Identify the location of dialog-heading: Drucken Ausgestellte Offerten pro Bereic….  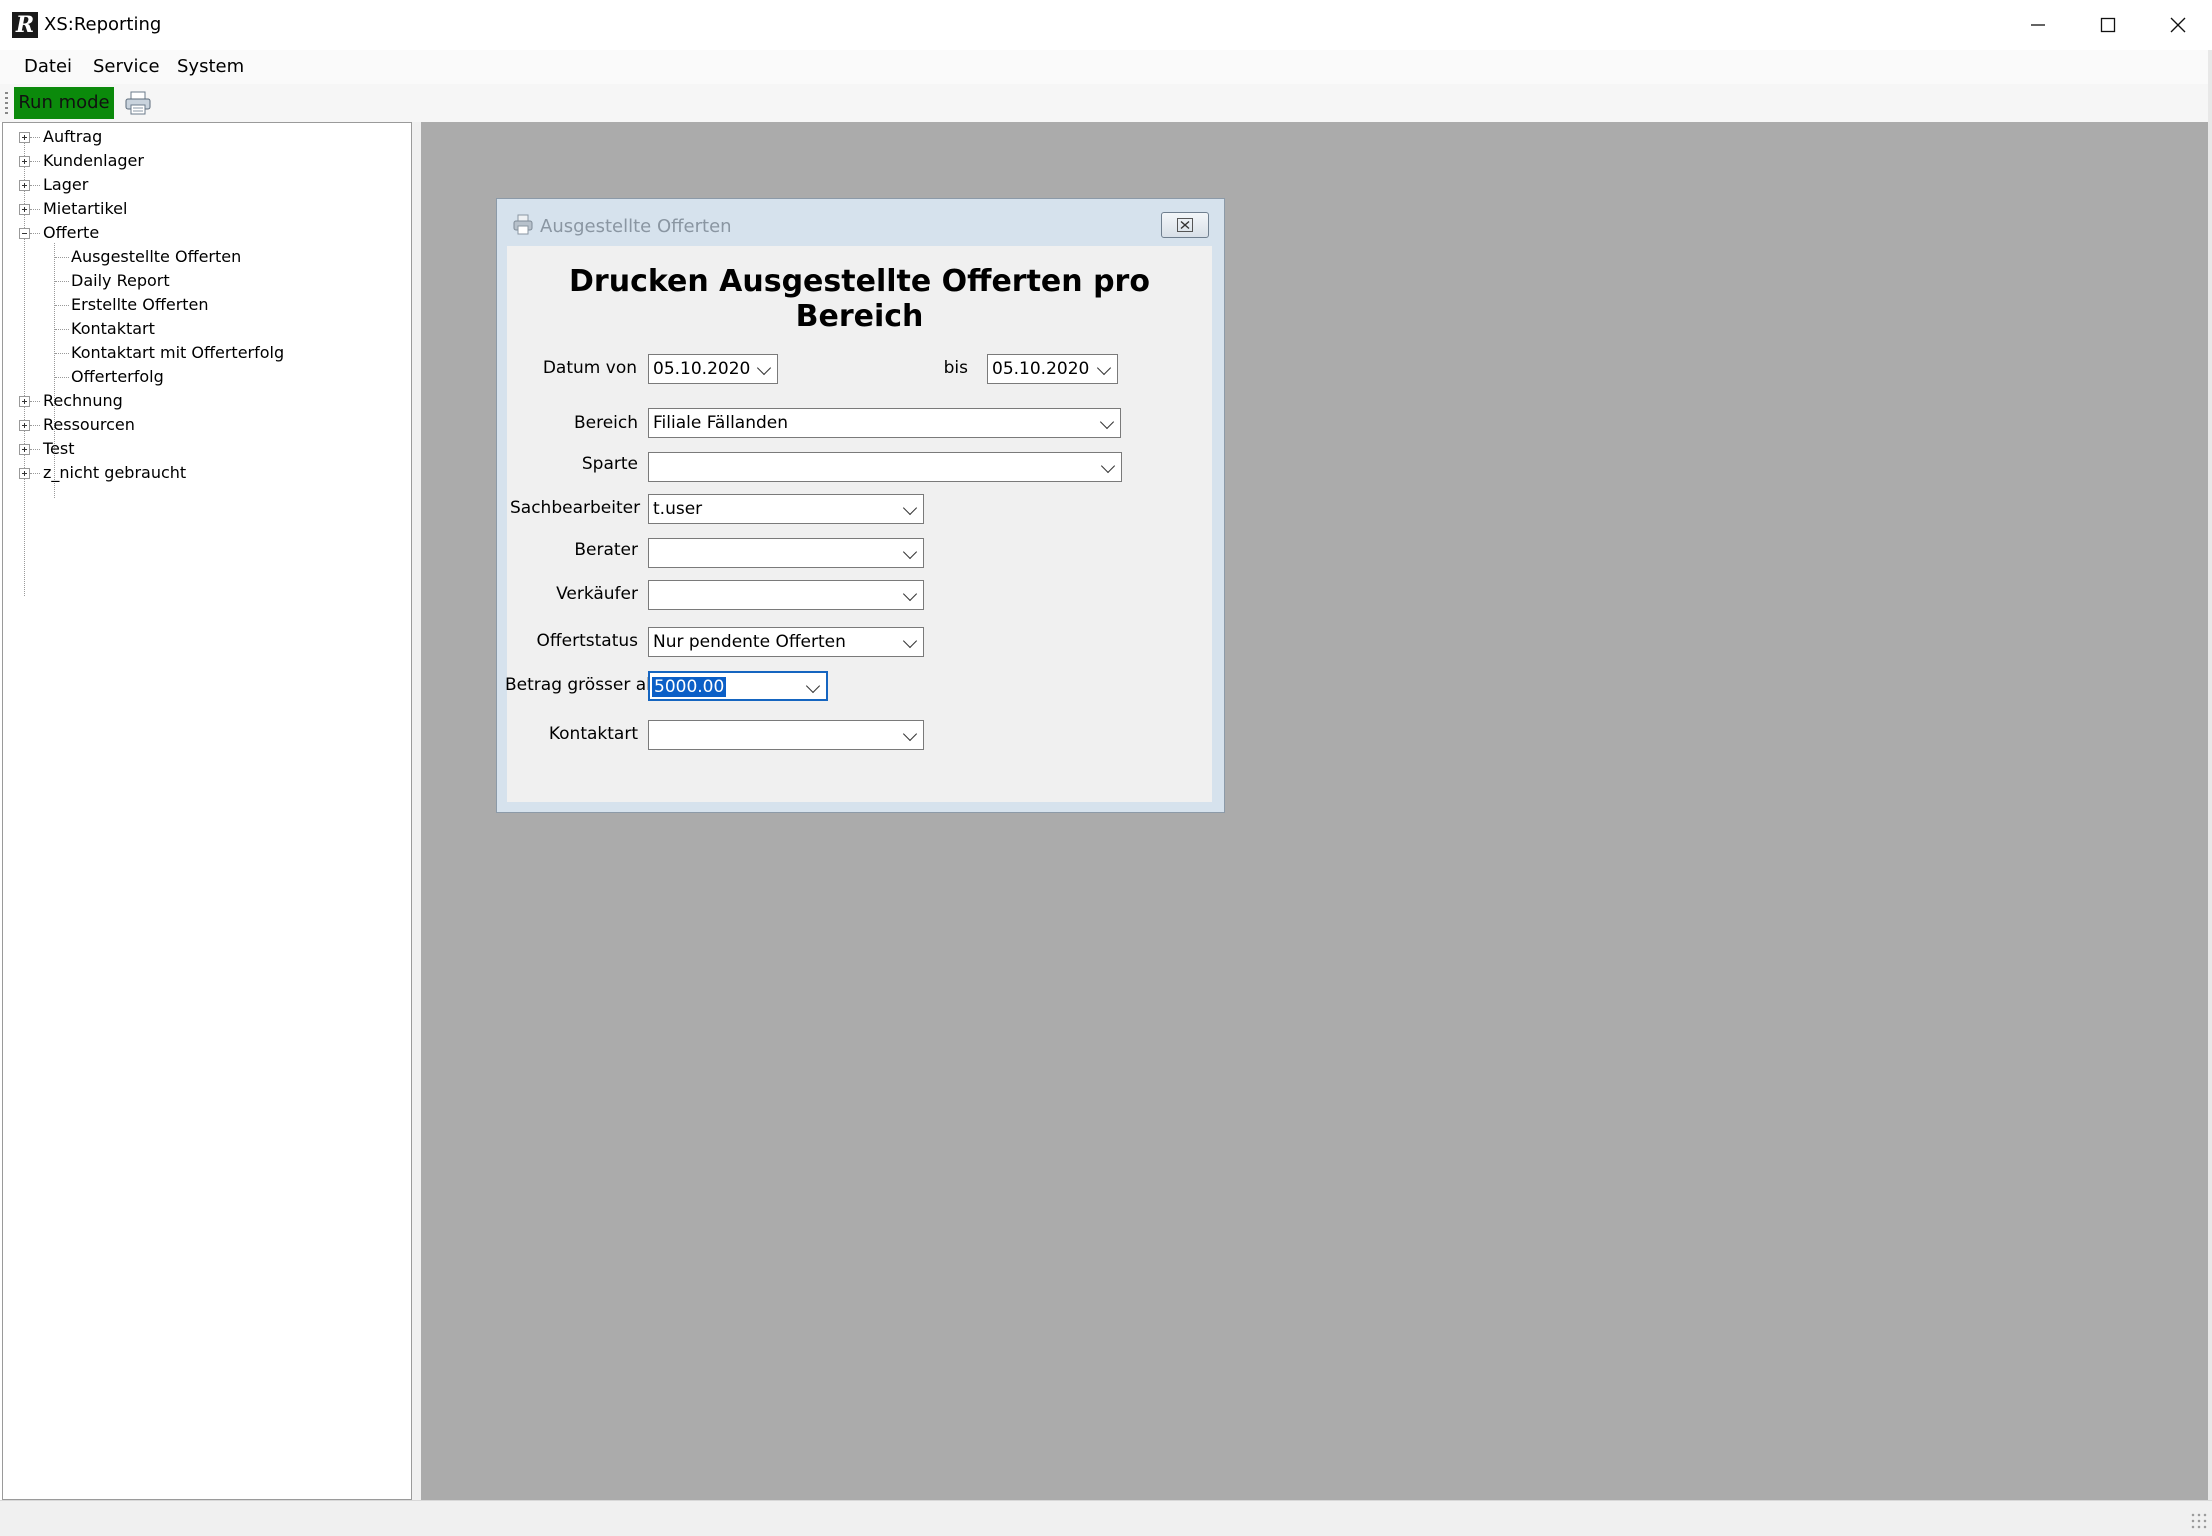
(859, 299).